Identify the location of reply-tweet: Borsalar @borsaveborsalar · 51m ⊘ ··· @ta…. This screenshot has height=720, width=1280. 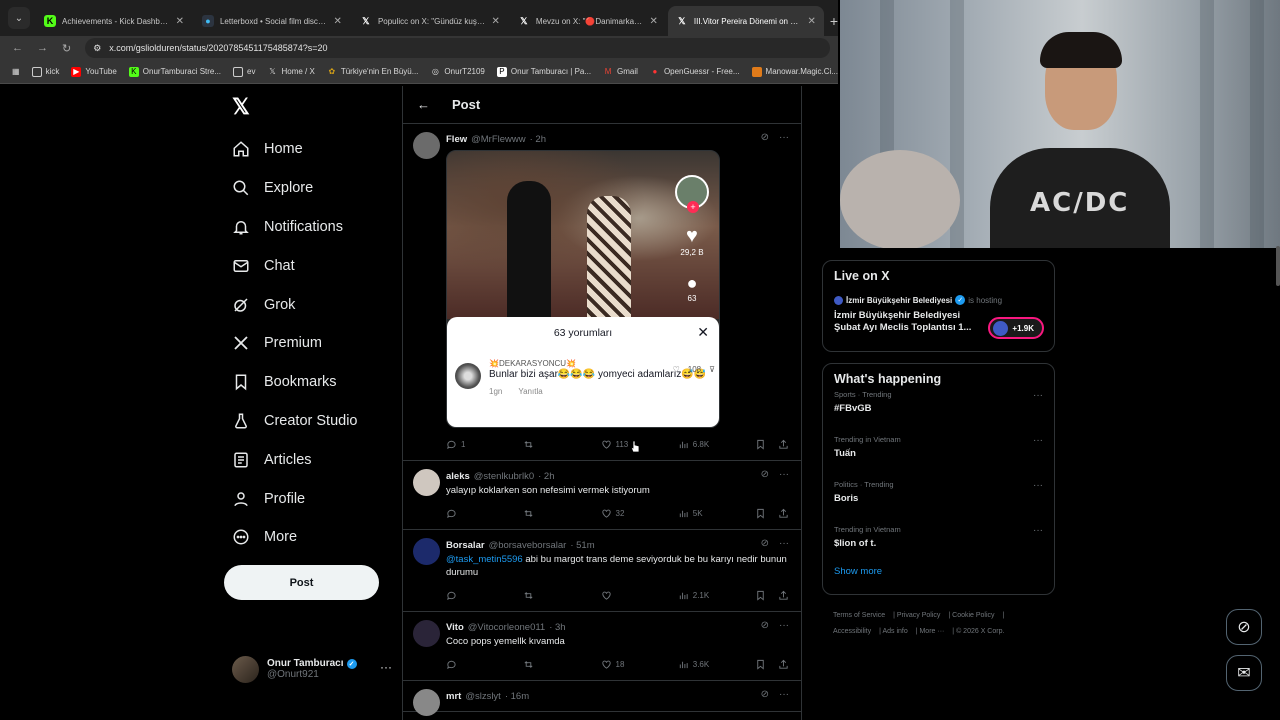
(602, 571).